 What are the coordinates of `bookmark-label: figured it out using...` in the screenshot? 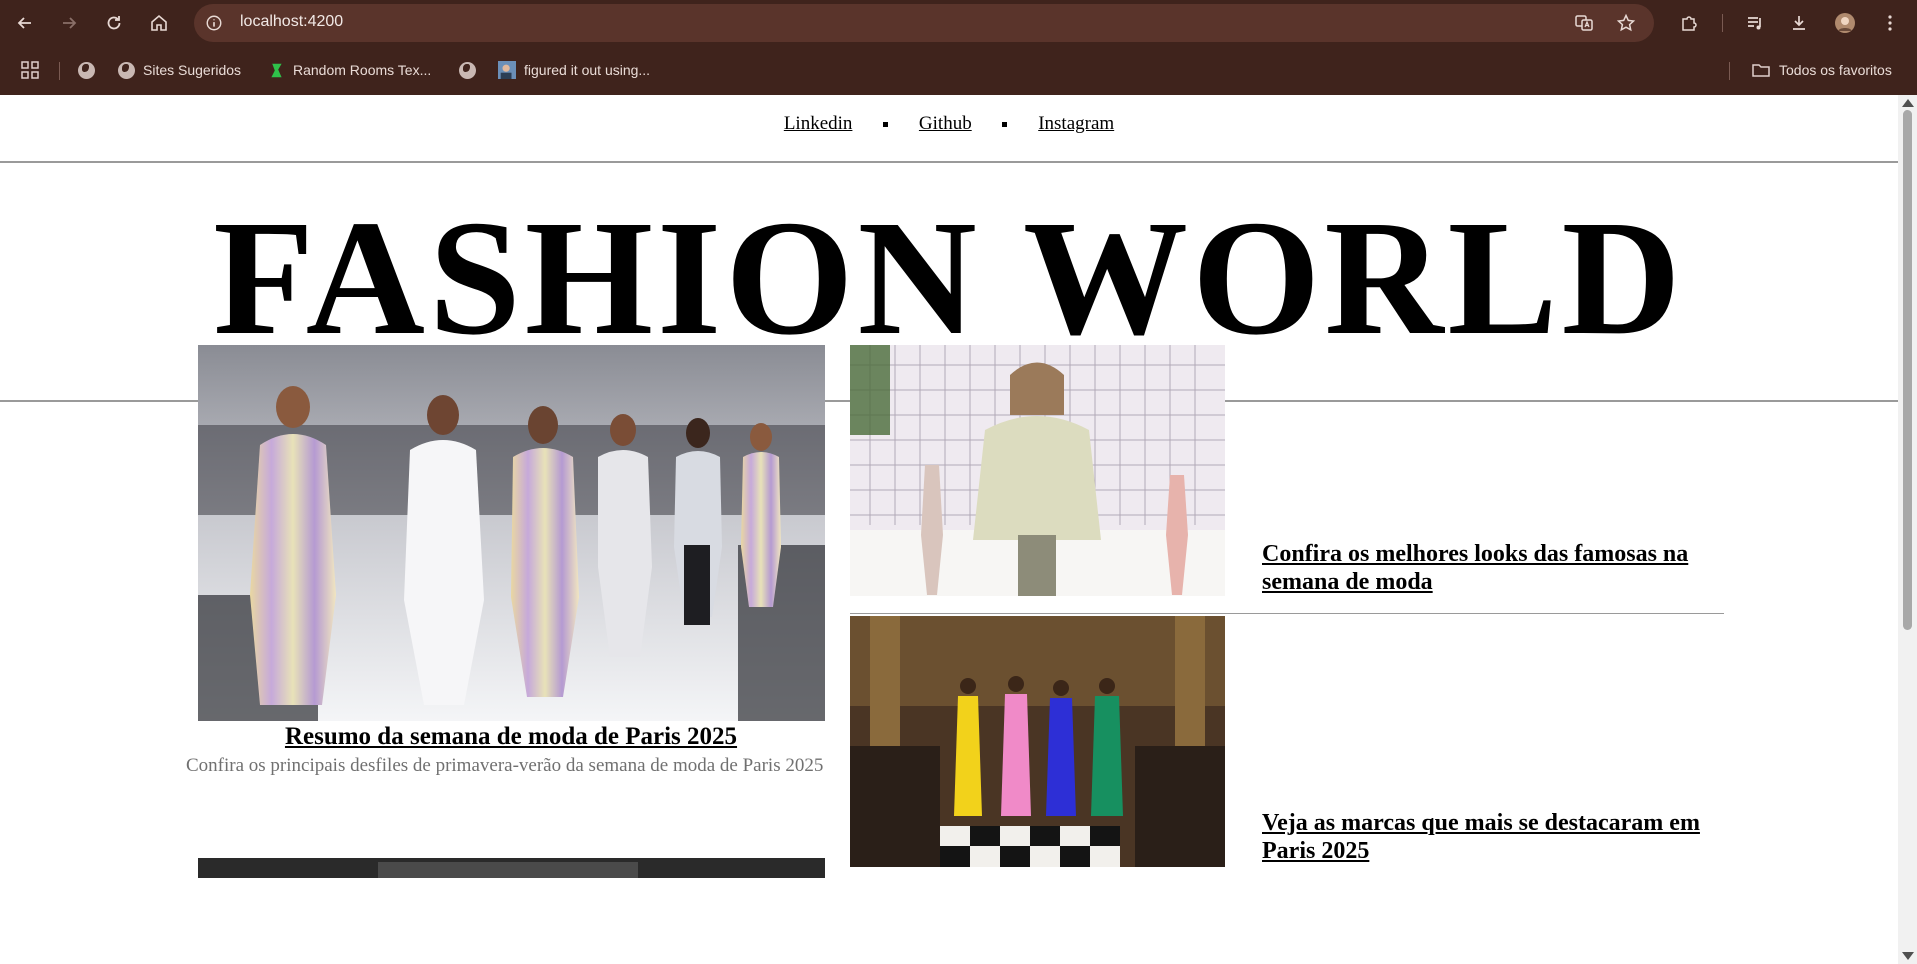 It's located at (587, 70).